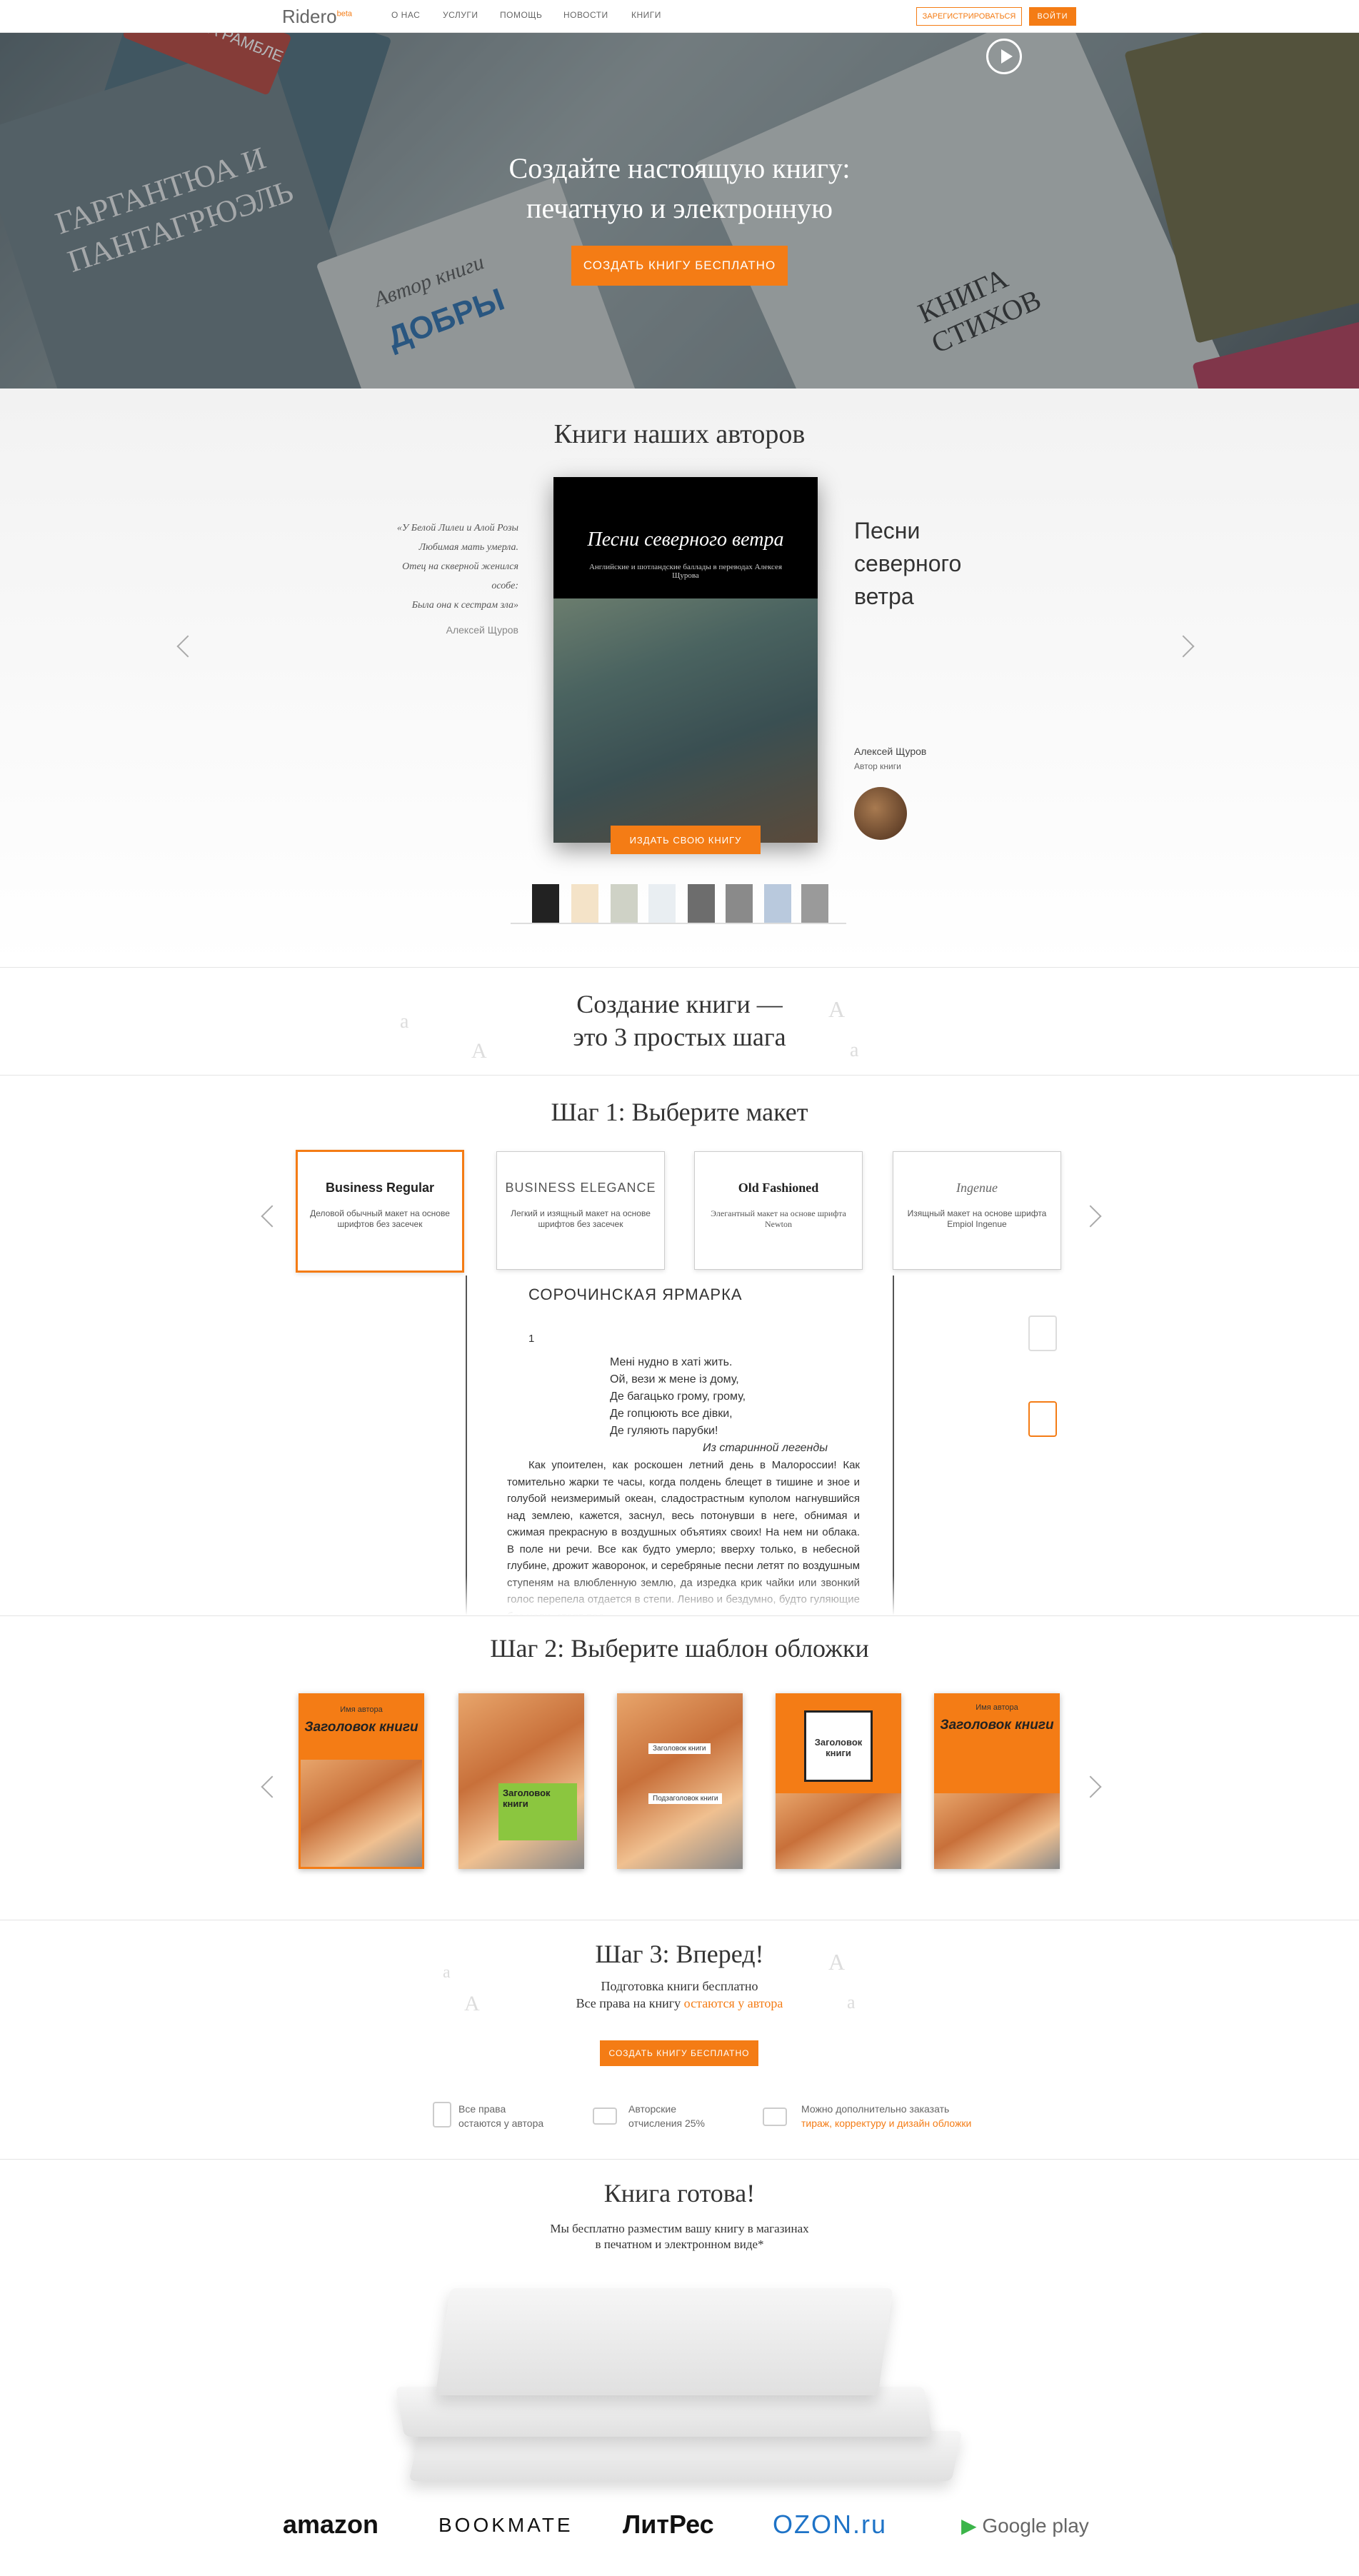 This screenshot has width=1359, height=2576. What do you see at coordinates (1090, 1216) in the screenshot?
I see `layout-next-icon` at bounding box center [1090, 1216].